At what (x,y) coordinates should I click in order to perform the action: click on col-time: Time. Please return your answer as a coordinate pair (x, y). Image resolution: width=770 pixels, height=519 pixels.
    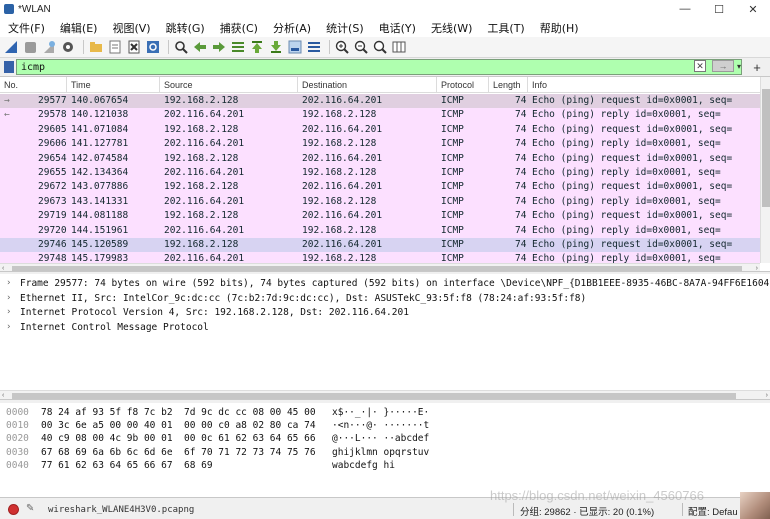
    Looking at the image, I should click on (81, 85).